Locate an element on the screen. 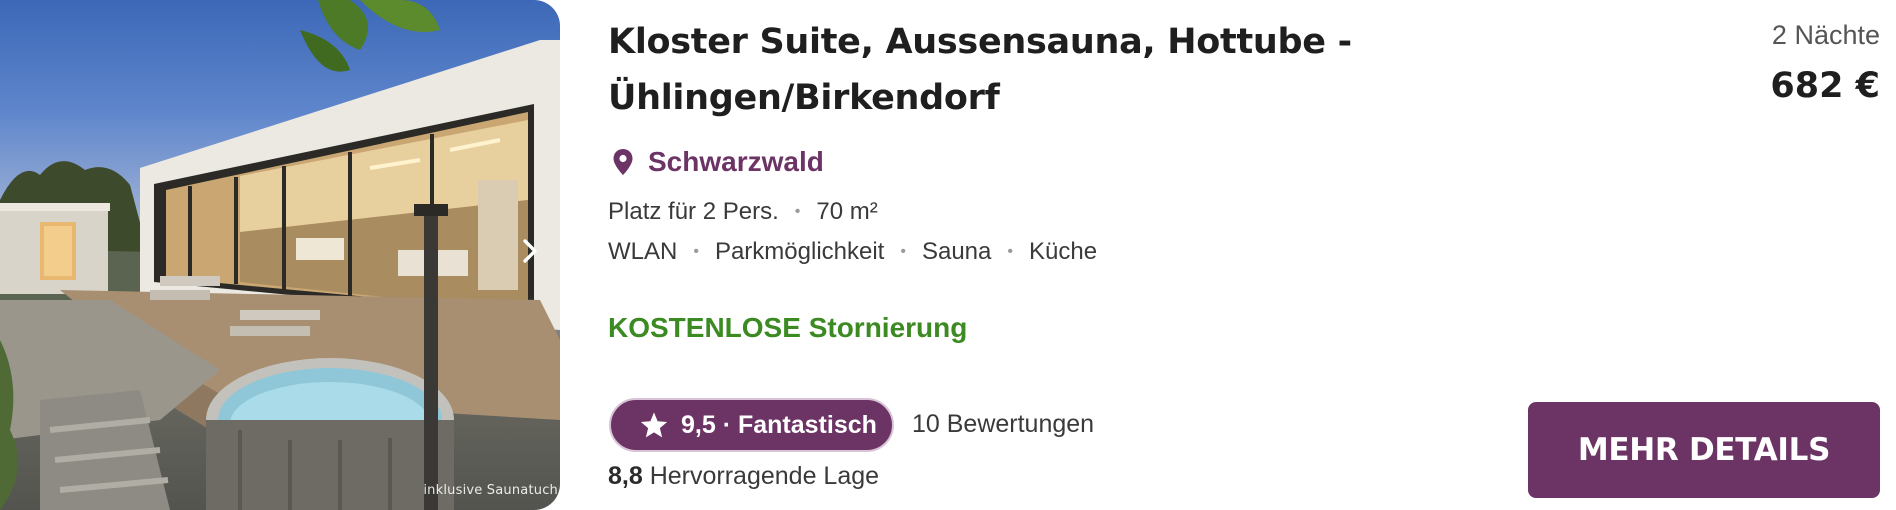 The image size is (1896, 510). rating-badge: 9,5 · Fantastisch is located at coordinates (751, 425).